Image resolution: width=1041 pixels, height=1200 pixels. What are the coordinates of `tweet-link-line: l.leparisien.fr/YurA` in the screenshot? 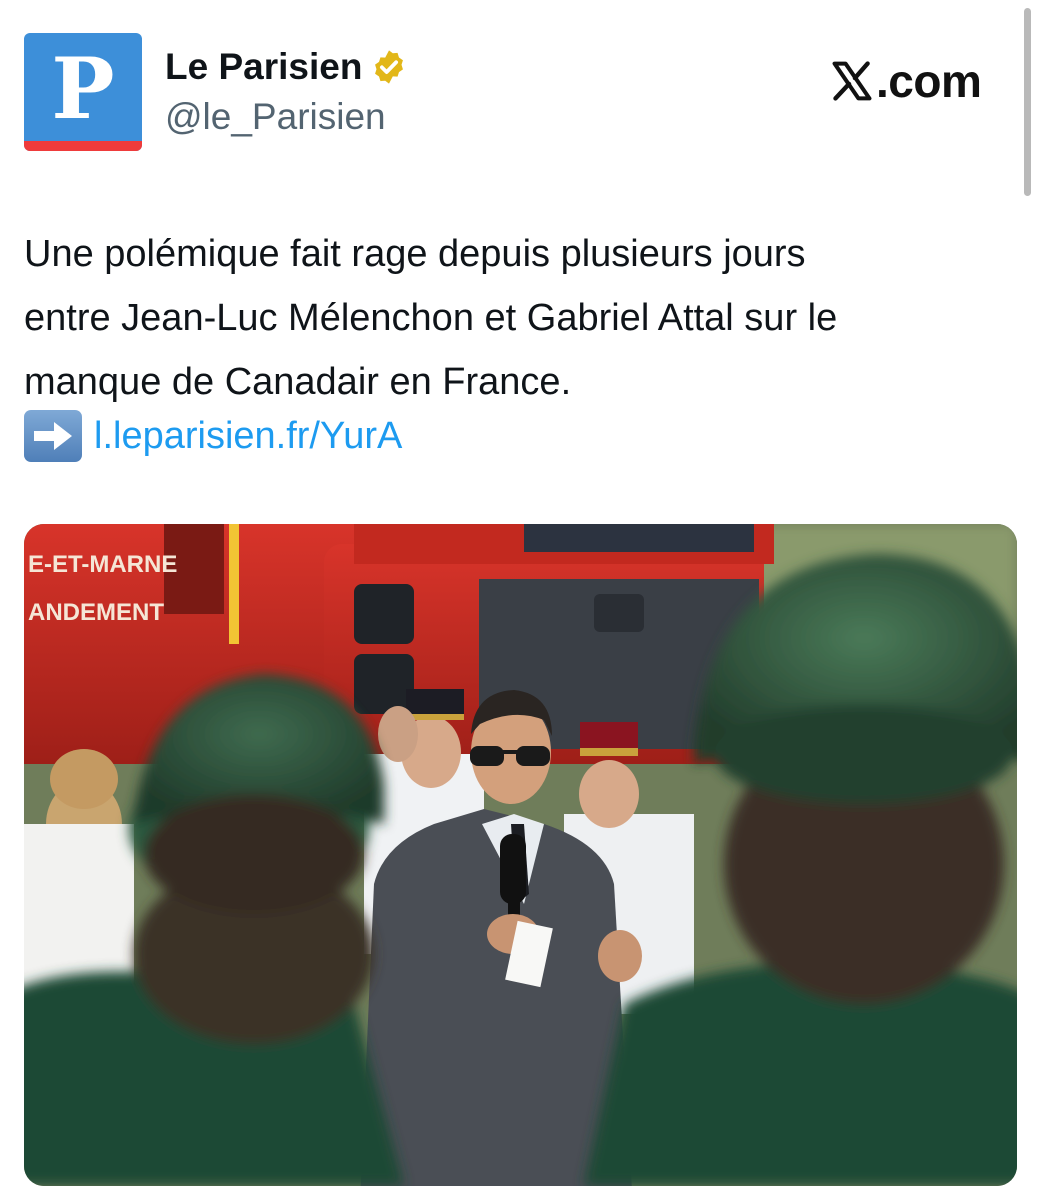 It's located at (213, 436).